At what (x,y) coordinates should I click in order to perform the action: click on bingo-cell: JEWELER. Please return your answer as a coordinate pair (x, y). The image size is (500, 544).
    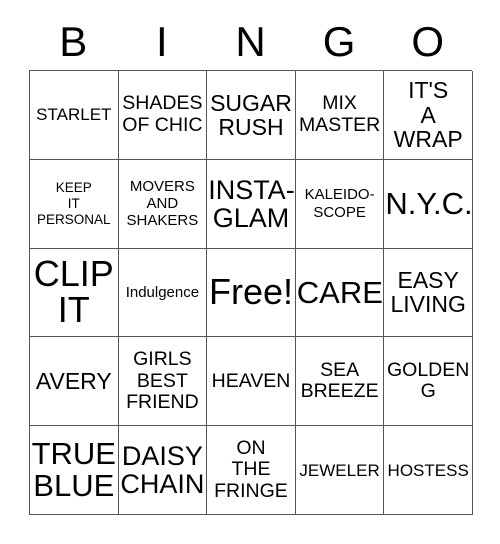
    Looking at the image, I should click on (340, 470).